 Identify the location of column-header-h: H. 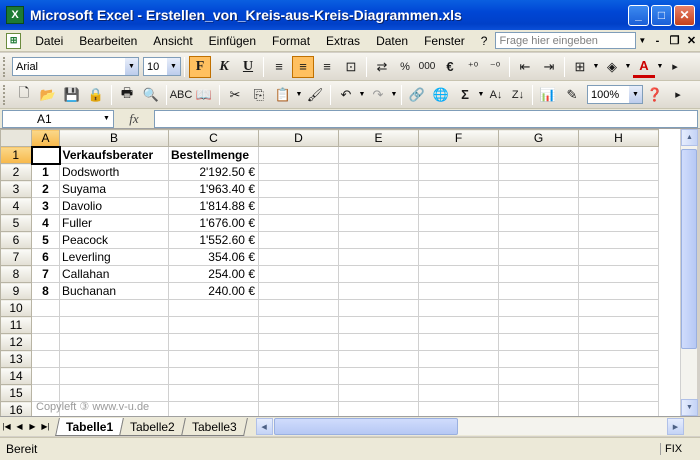
(618, 138).